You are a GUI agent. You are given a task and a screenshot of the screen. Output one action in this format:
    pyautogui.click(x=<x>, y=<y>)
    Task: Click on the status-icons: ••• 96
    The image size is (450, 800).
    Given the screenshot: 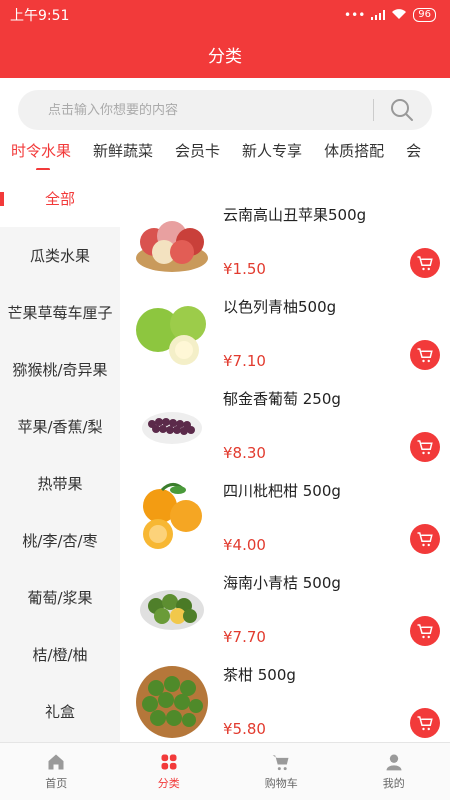 What is the action you would take?
    pyautogui.click(x=390, y=15)
    